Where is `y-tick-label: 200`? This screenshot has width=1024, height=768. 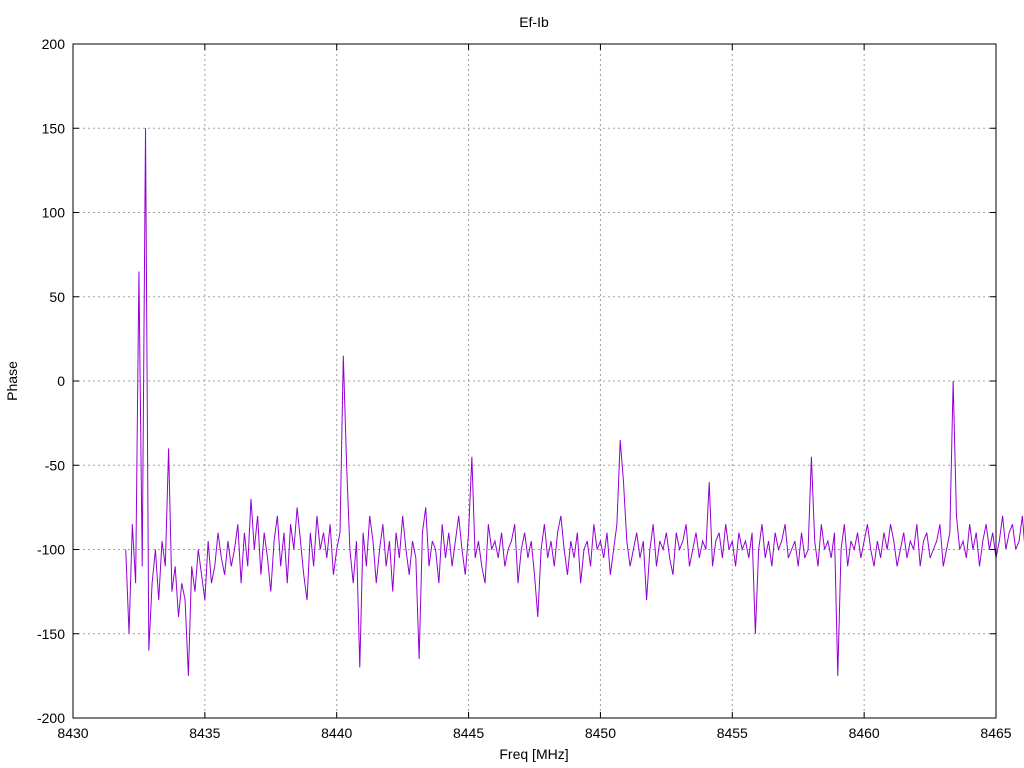 y-tick-label: 200 is located at coordinates (54, 44).